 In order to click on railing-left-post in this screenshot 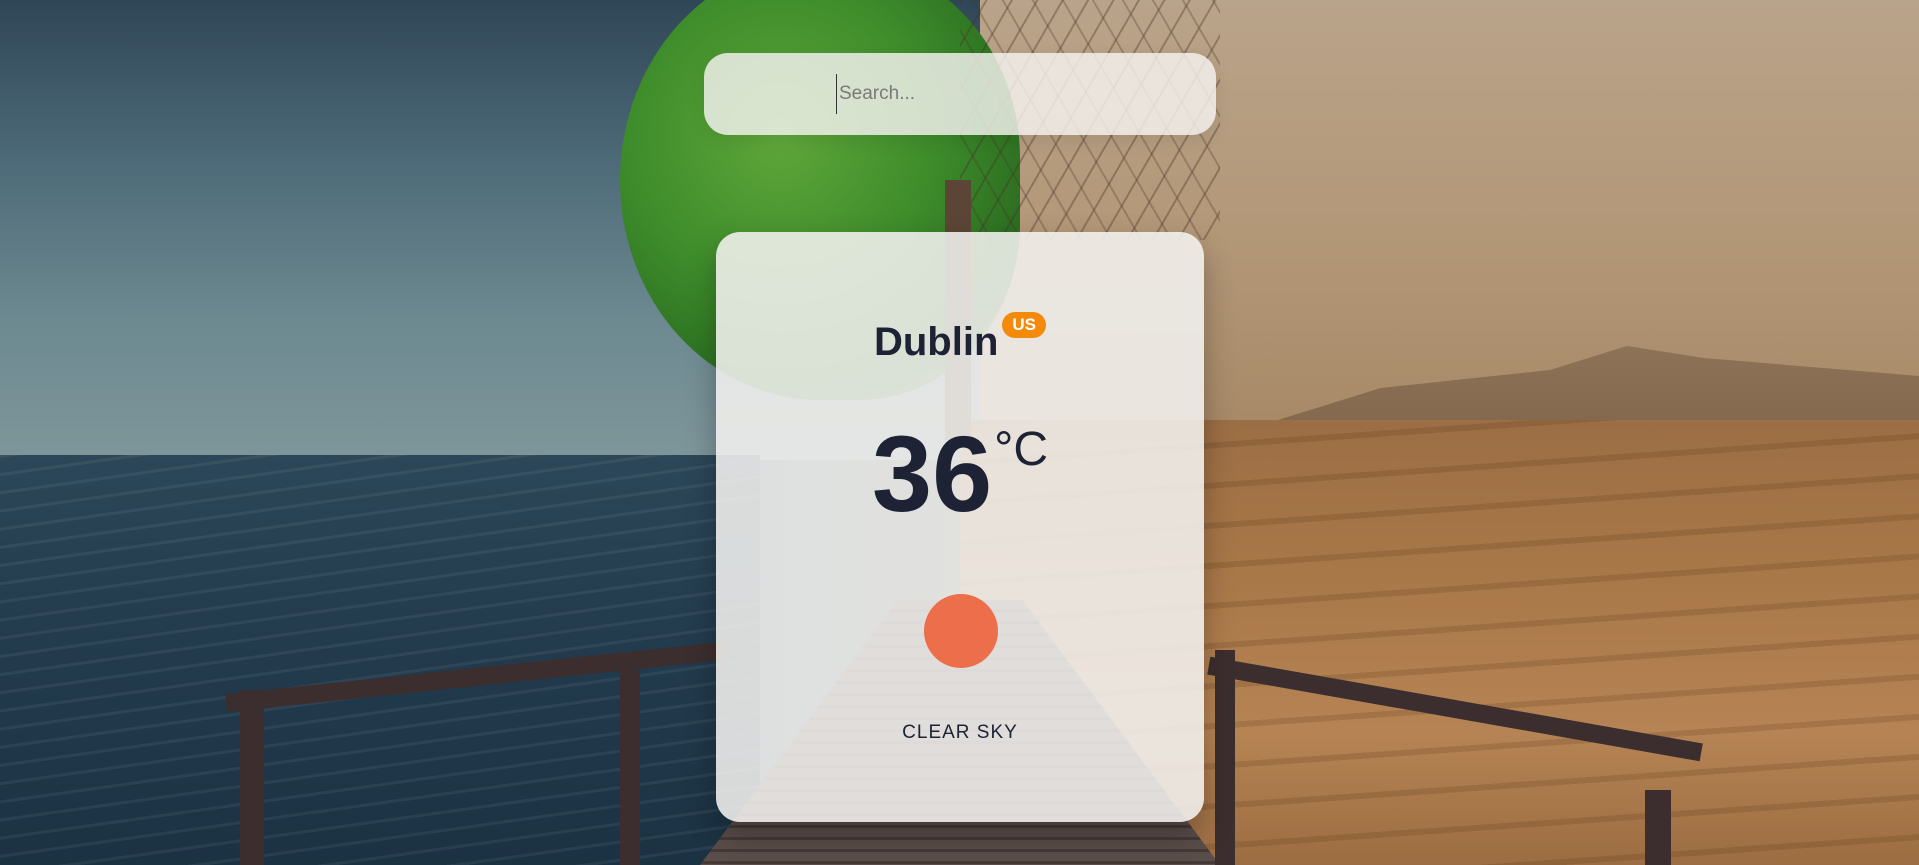, I will do `click(252, 777)`.